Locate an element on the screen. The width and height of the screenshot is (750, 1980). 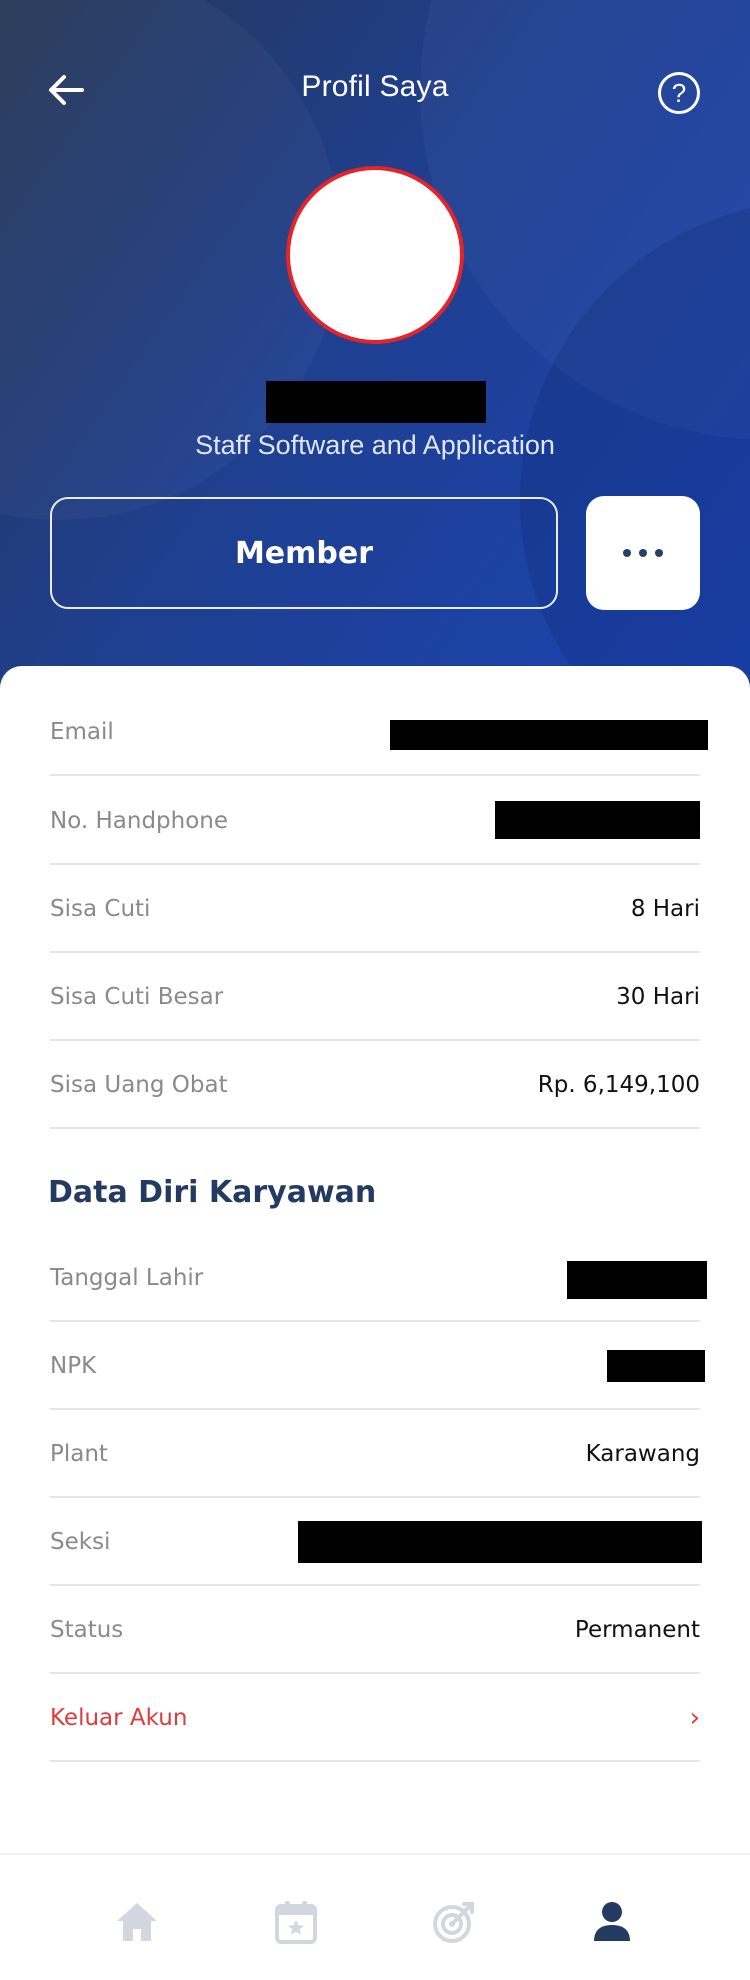
info-row-phone: No. Handphone is located at coordinates (375, 821).